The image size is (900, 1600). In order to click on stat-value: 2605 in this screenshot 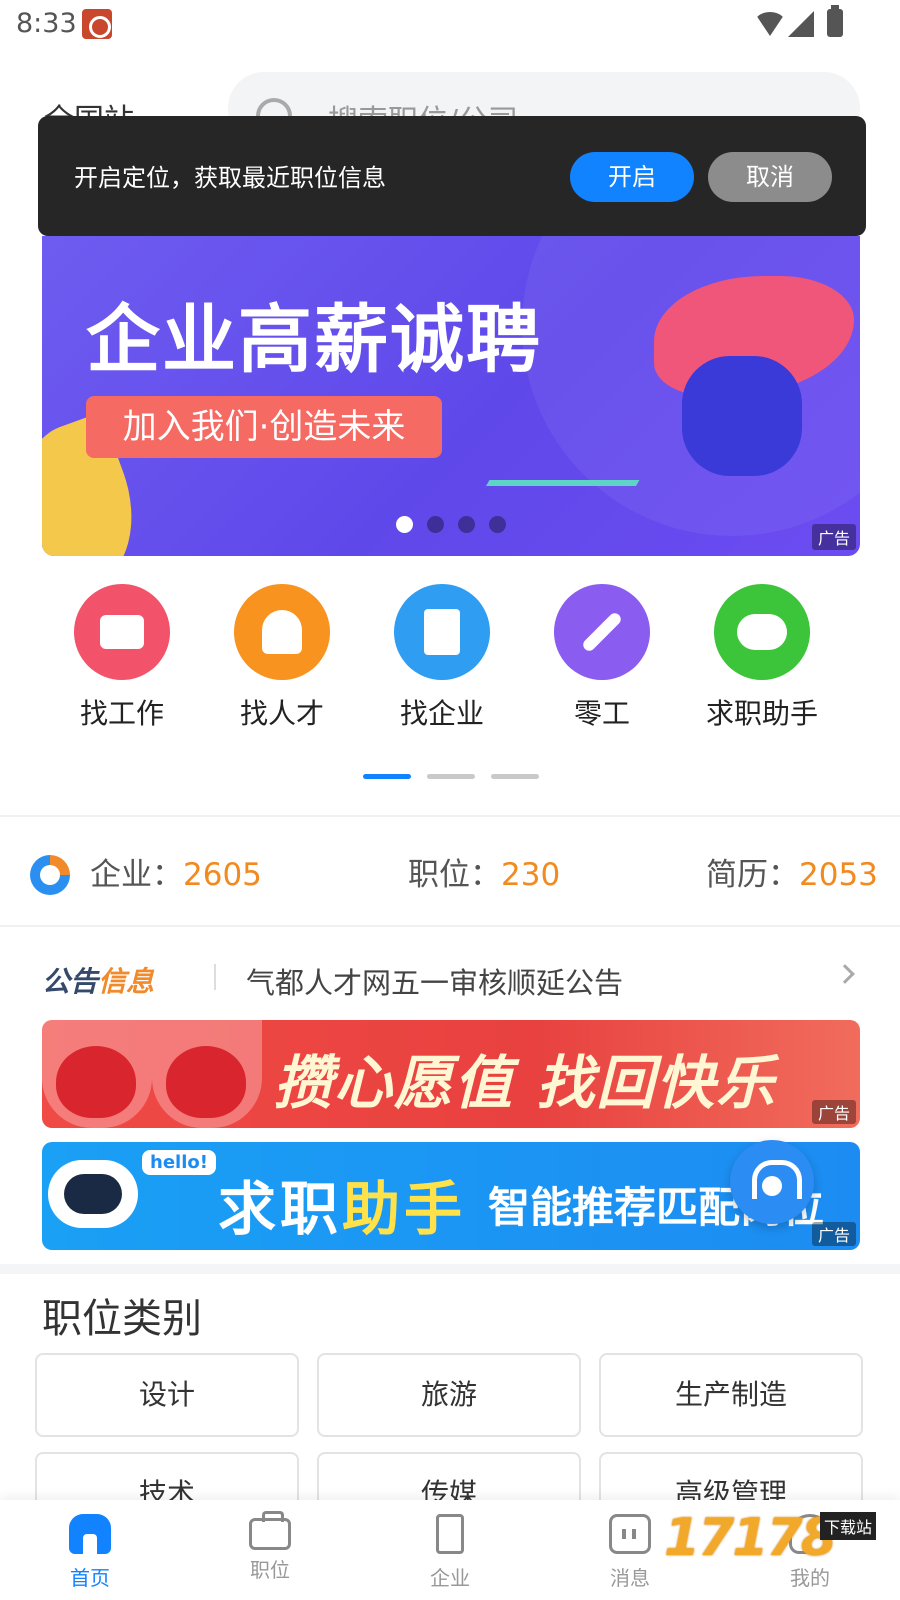, I will do `click(222, 875)`.